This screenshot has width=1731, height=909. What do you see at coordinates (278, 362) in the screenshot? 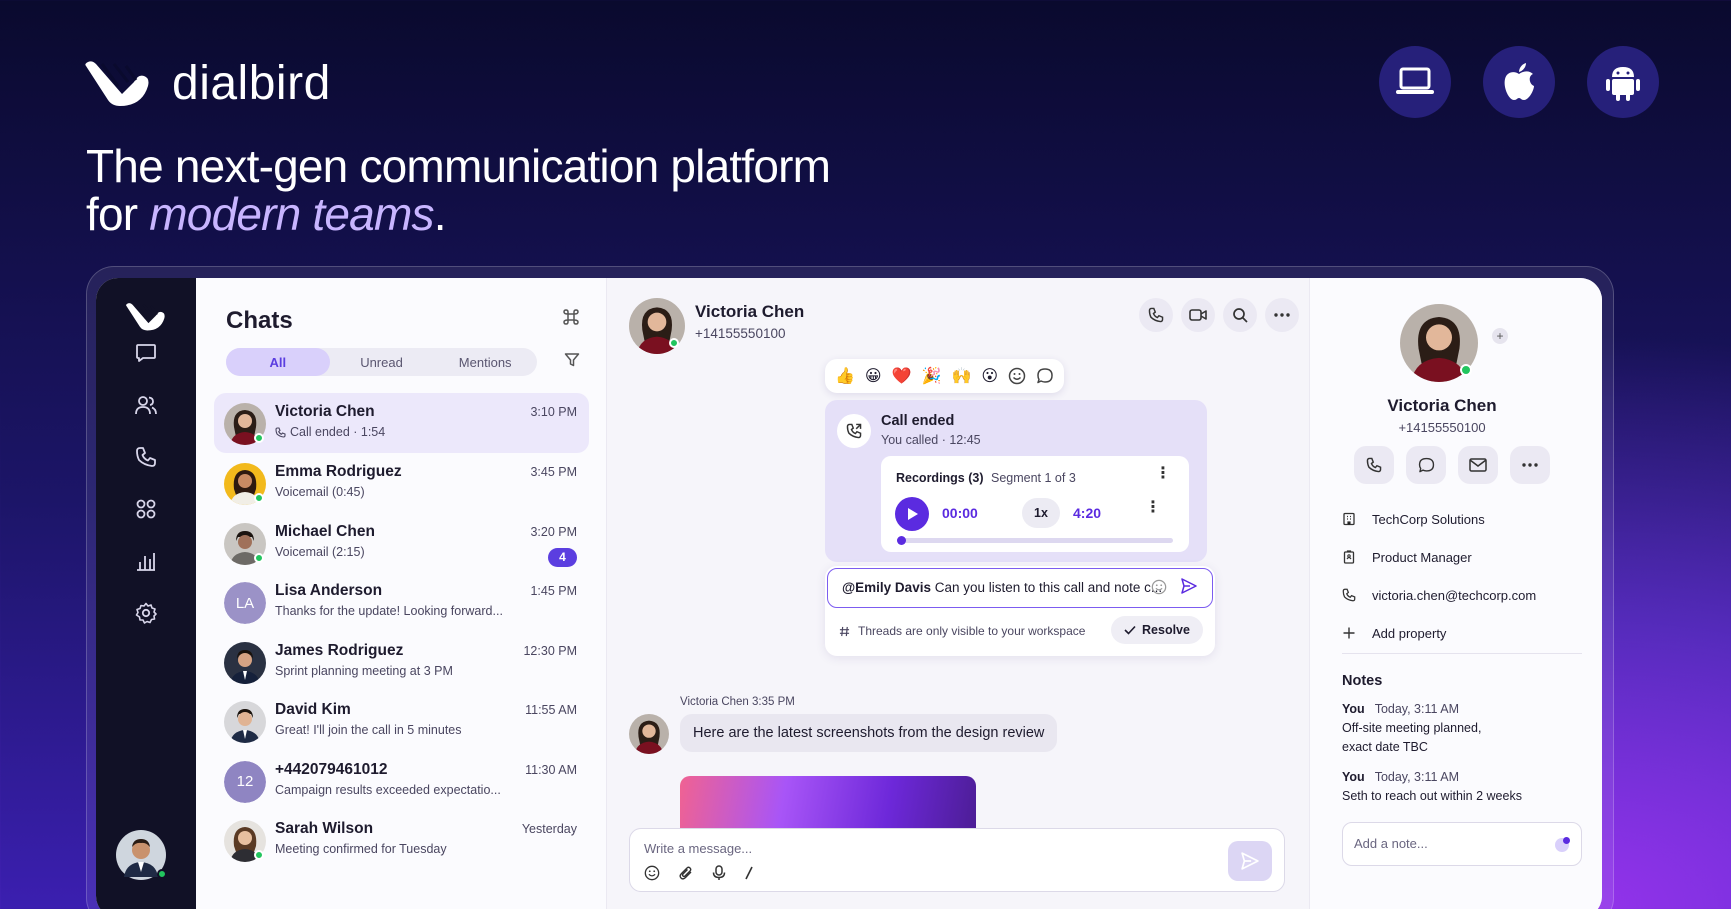
I see `tab-all: All` at bounding box center [278, 362].